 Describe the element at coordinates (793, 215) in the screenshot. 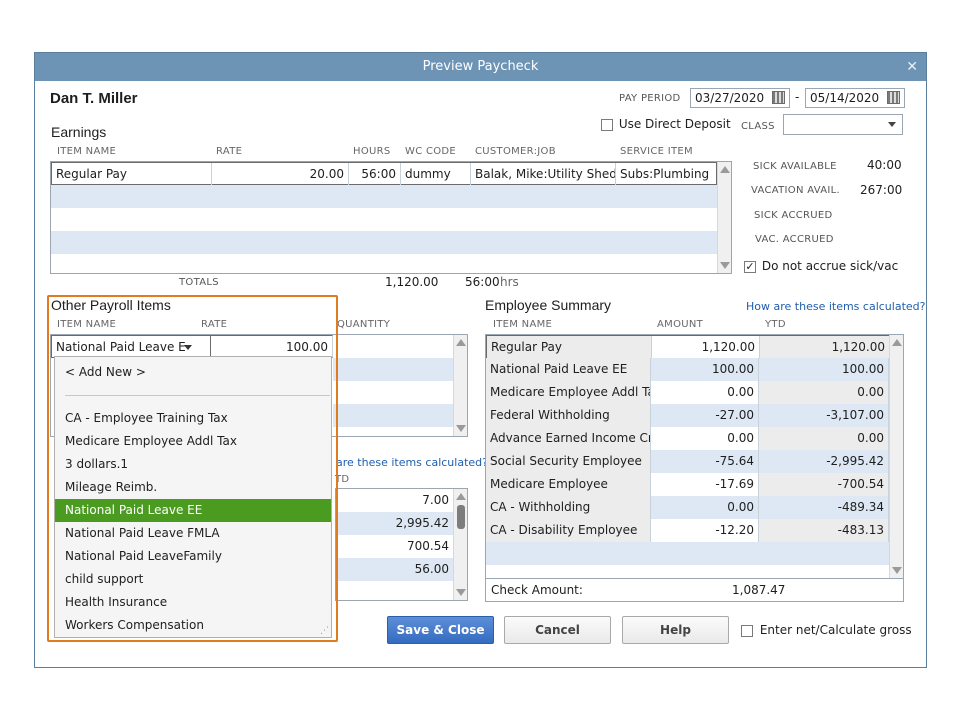

I see `sick-accrued-label: SICK ACCRUED` at that location.